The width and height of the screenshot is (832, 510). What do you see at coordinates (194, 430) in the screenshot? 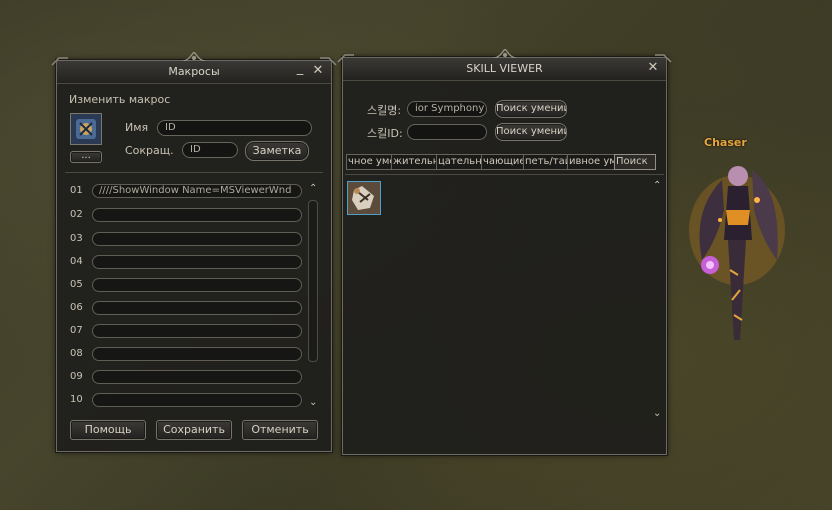
I see `save-button: Сохранить` at bounding box center [194, 430].